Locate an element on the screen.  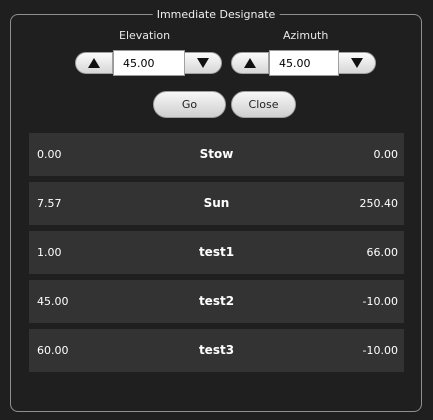
target-row: 7.57 Sun 250.40 is located at coordinates (216, 203).